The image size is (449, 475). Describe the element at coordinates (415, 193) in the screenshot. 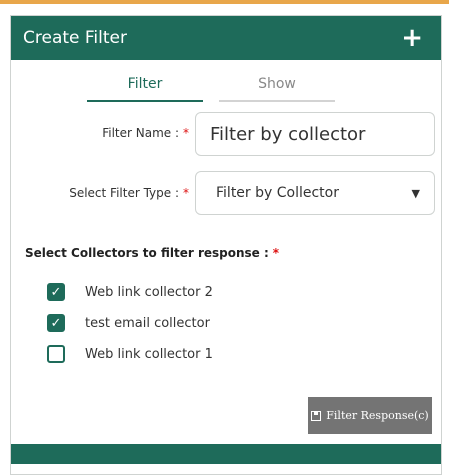

I see `caret-down-icon: ▼` at that location.